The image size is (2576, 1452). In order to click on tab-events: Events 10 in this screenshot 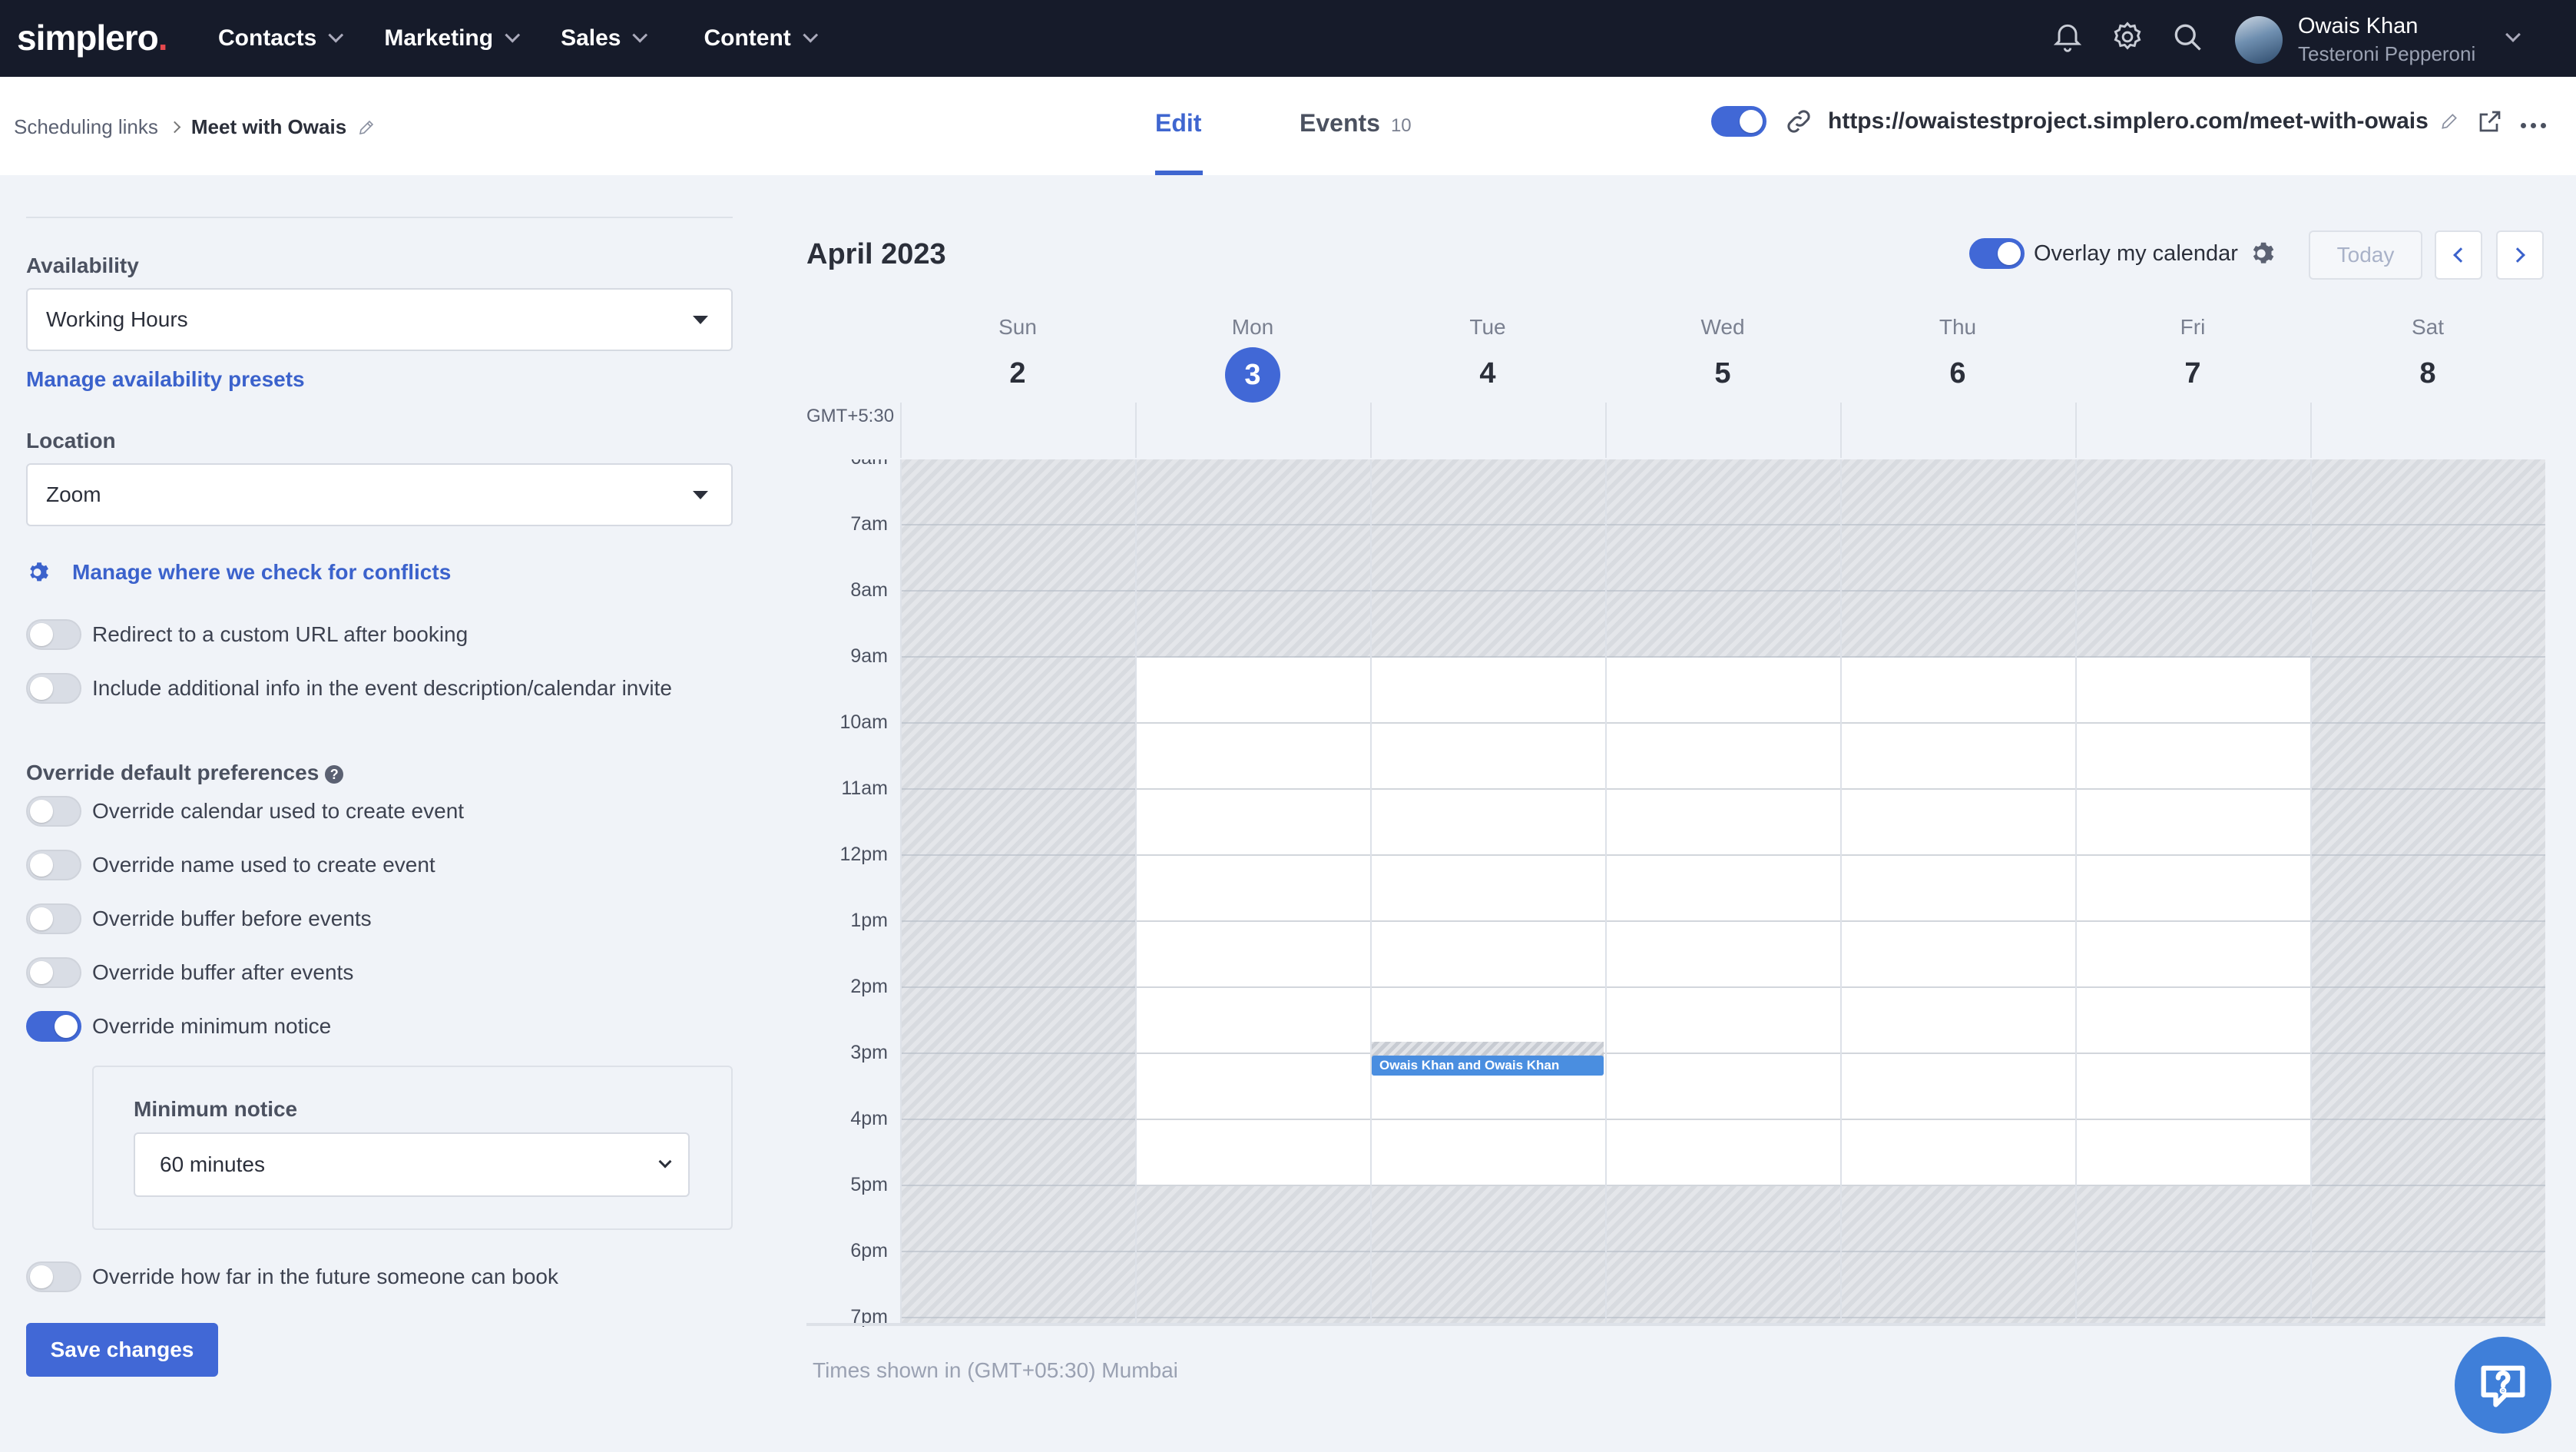, I will do `click(1356, 123)`.